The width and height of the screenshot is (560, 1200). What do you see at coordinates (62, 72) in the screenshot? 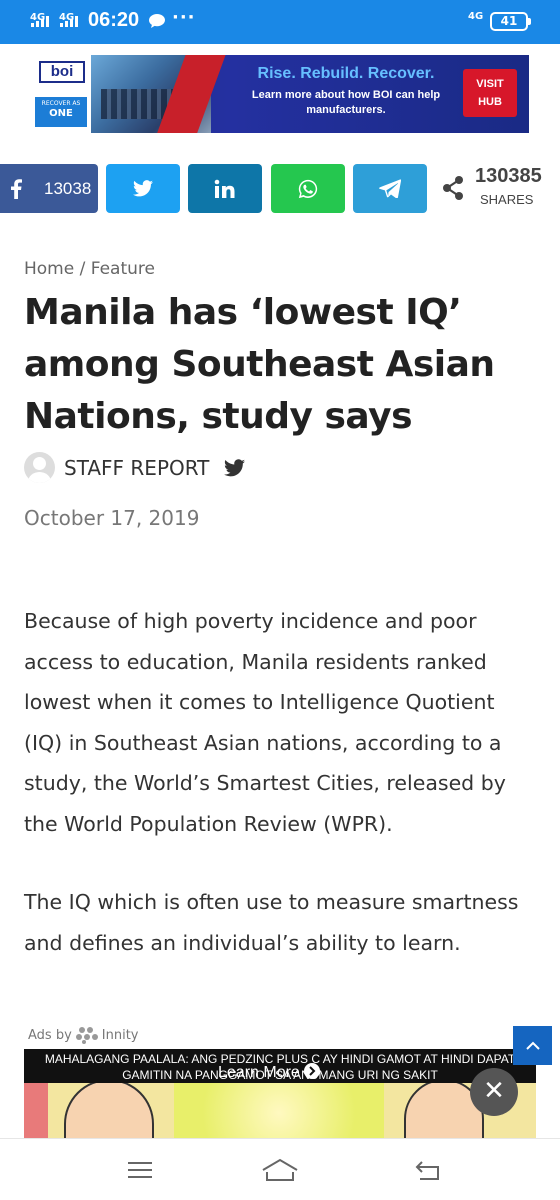
I see `boi-logo-text: boi` at bounding box center [62, 72].